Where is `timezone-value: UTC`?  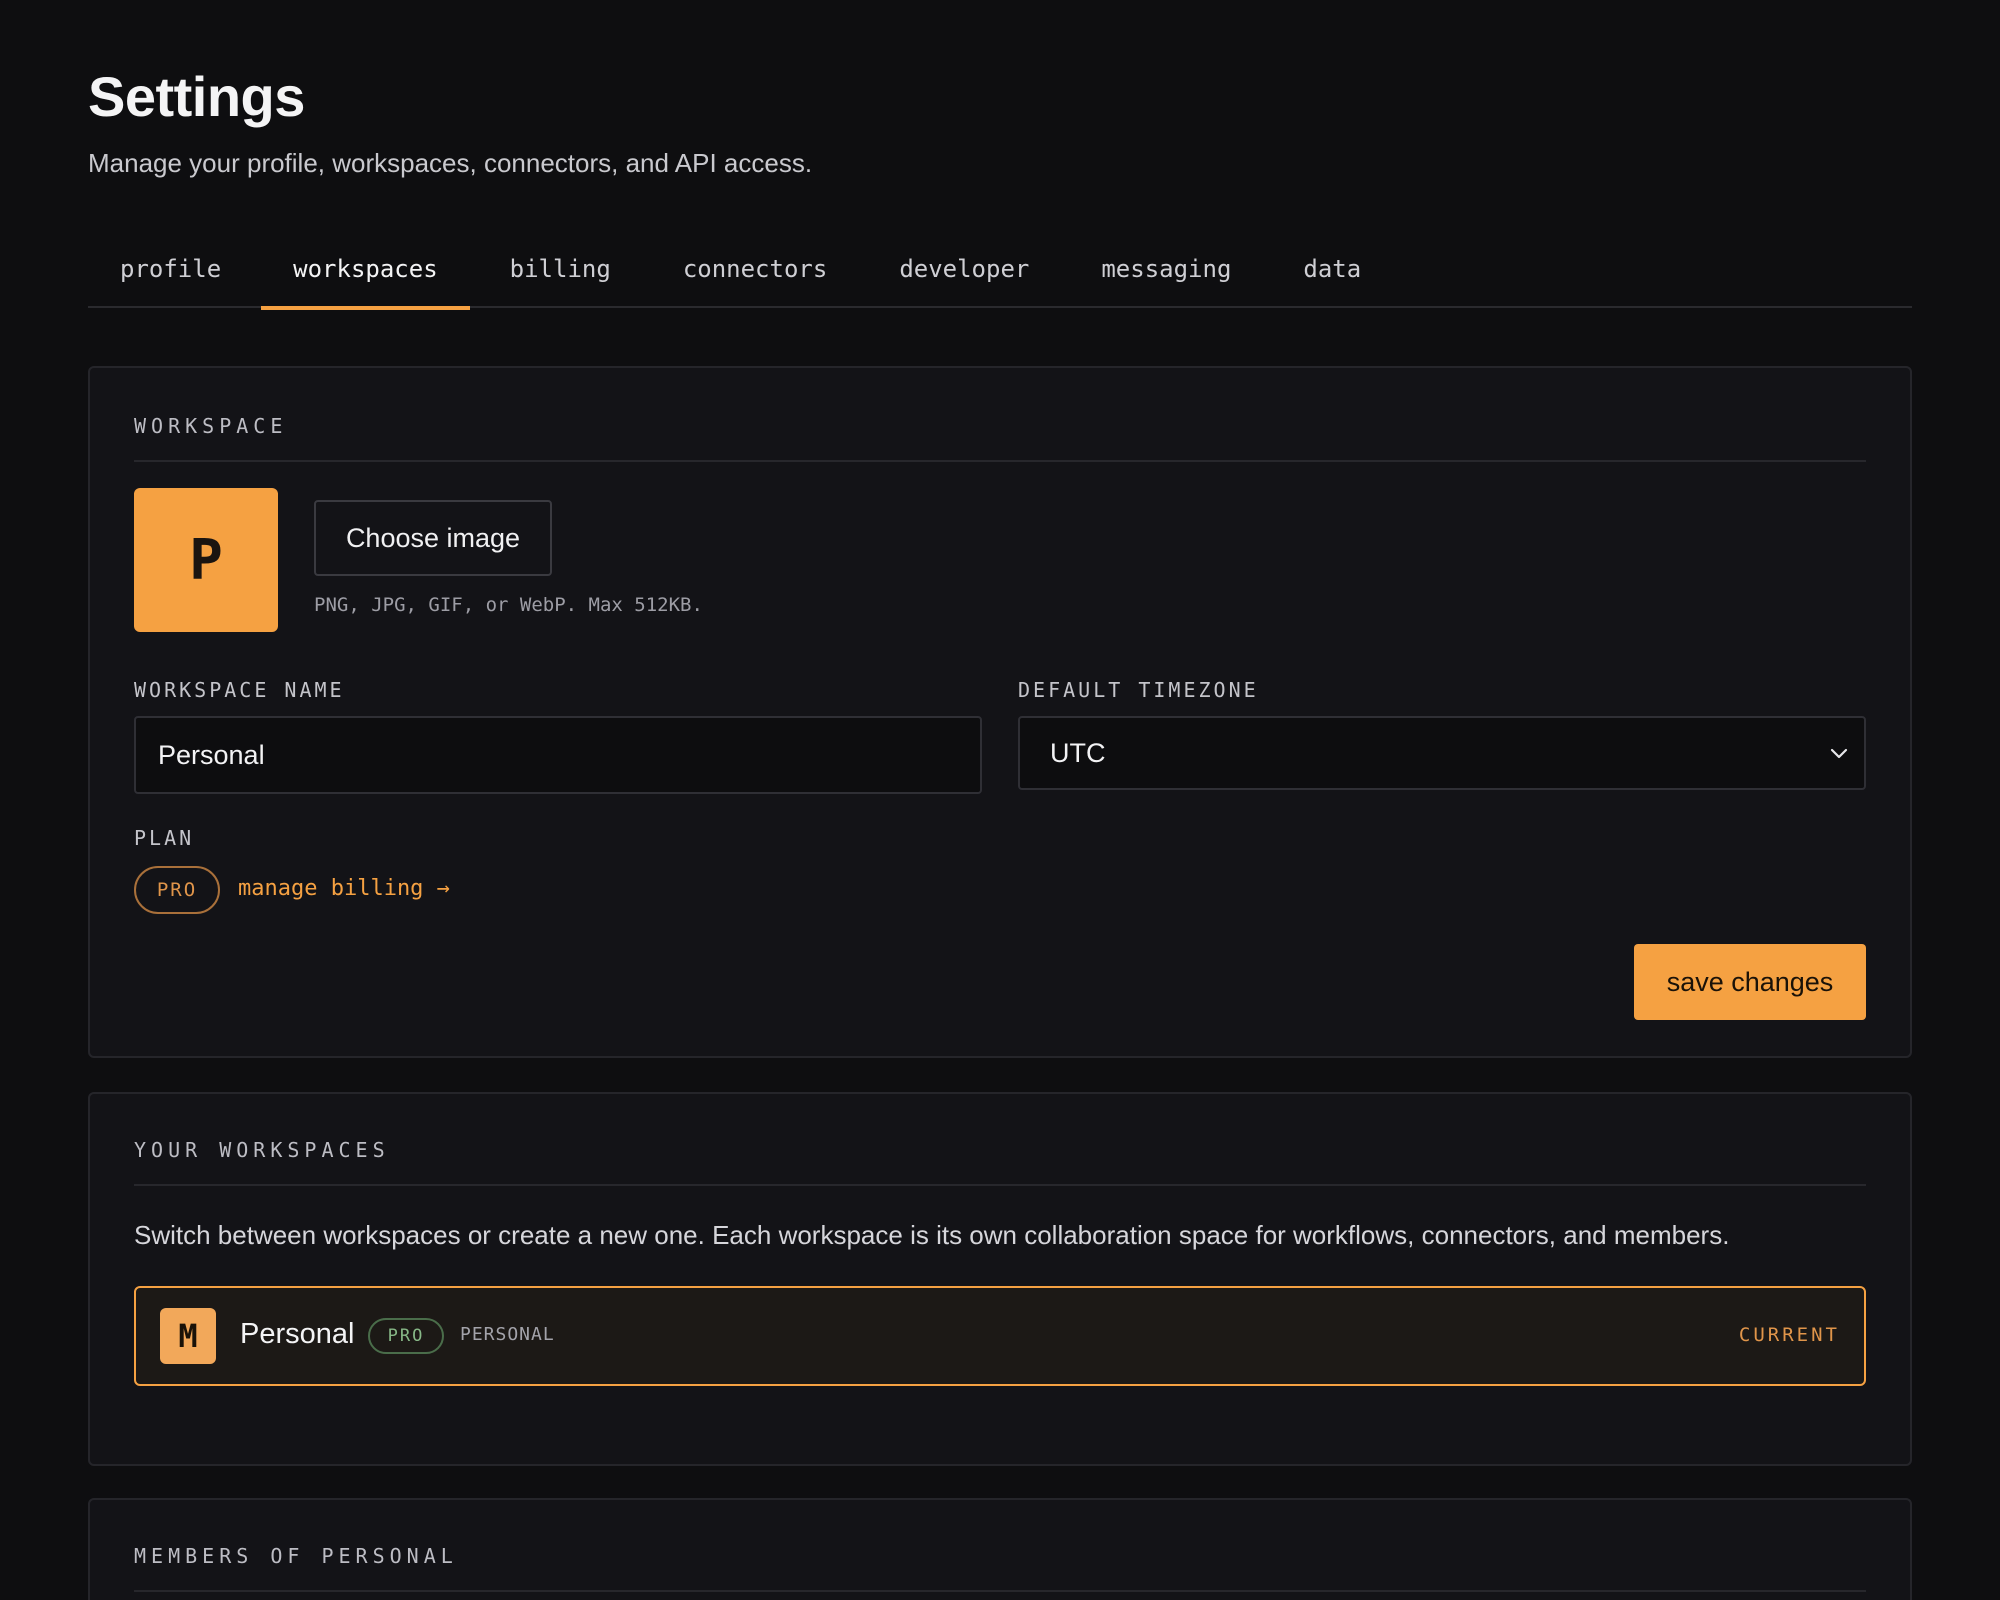 timezone-value: UTC is located at coordinates (1078, 752).